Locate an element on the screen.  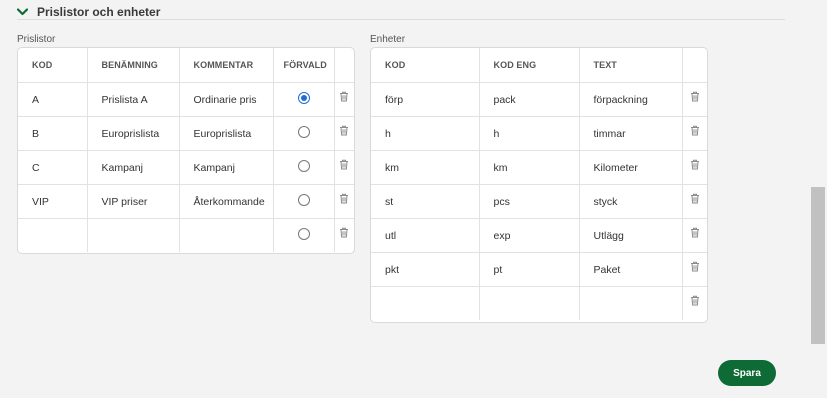
table-row: förp pack förpackning is located at coordinates (539, 99).